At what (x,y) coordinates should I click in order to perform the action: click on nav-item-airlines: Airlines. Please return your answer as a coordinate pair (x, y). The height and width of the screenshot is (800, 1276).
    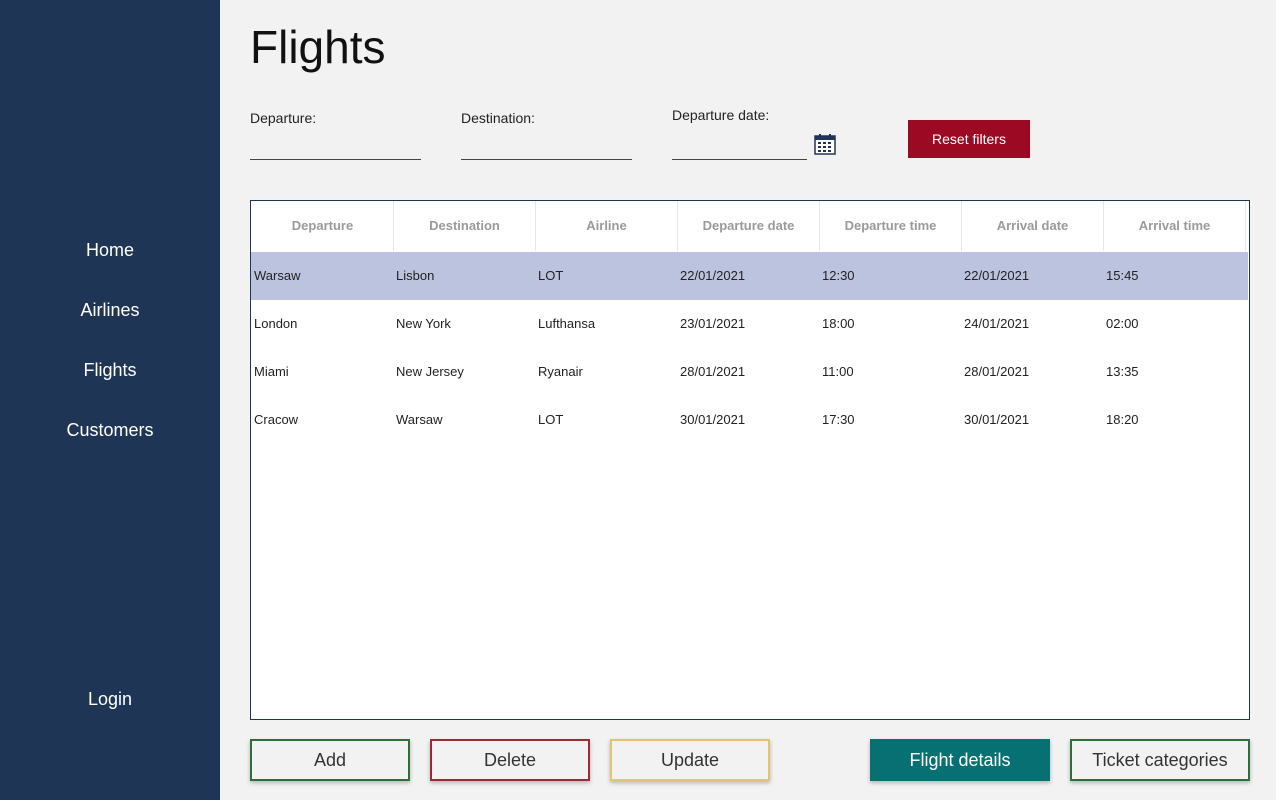
    Looking at the image, I should click on (110, 310).